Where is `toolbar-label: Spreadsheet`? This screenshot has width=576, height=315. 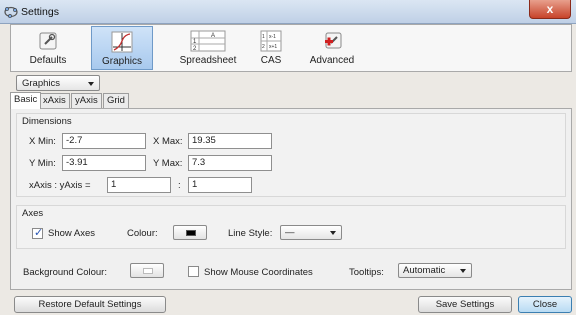
toolbar-label: Spreadsheet is located at coordinates (208, 60).